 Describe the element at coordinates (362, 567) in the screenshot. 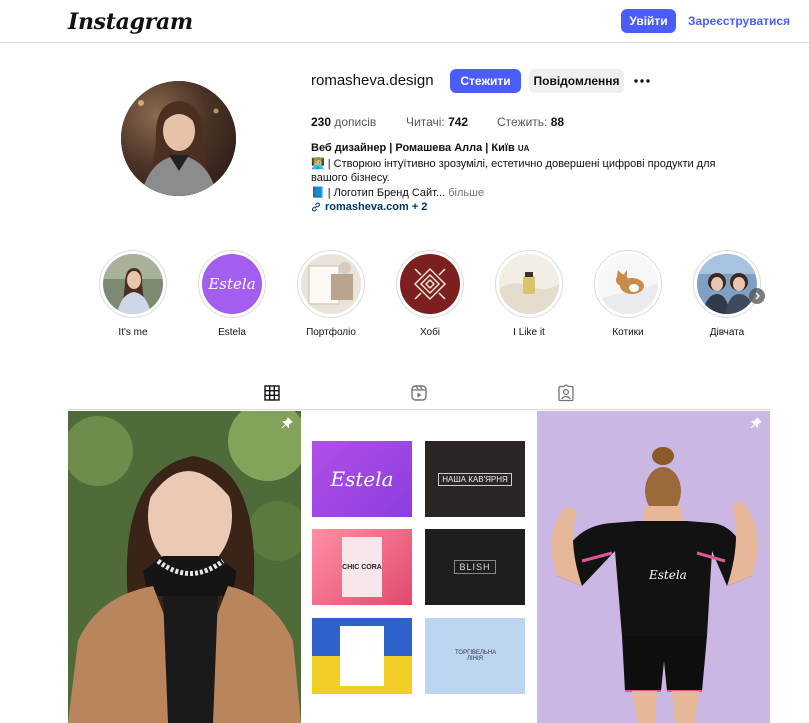

I see `chic-card: CHIC CORA` at that location.